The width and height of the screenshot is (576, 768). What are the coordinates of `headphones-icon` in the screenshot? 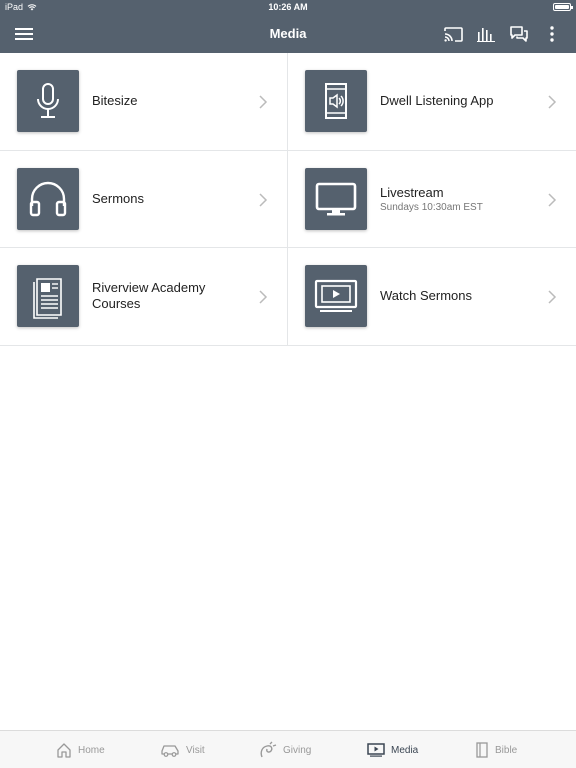 It's located at (48, 198).